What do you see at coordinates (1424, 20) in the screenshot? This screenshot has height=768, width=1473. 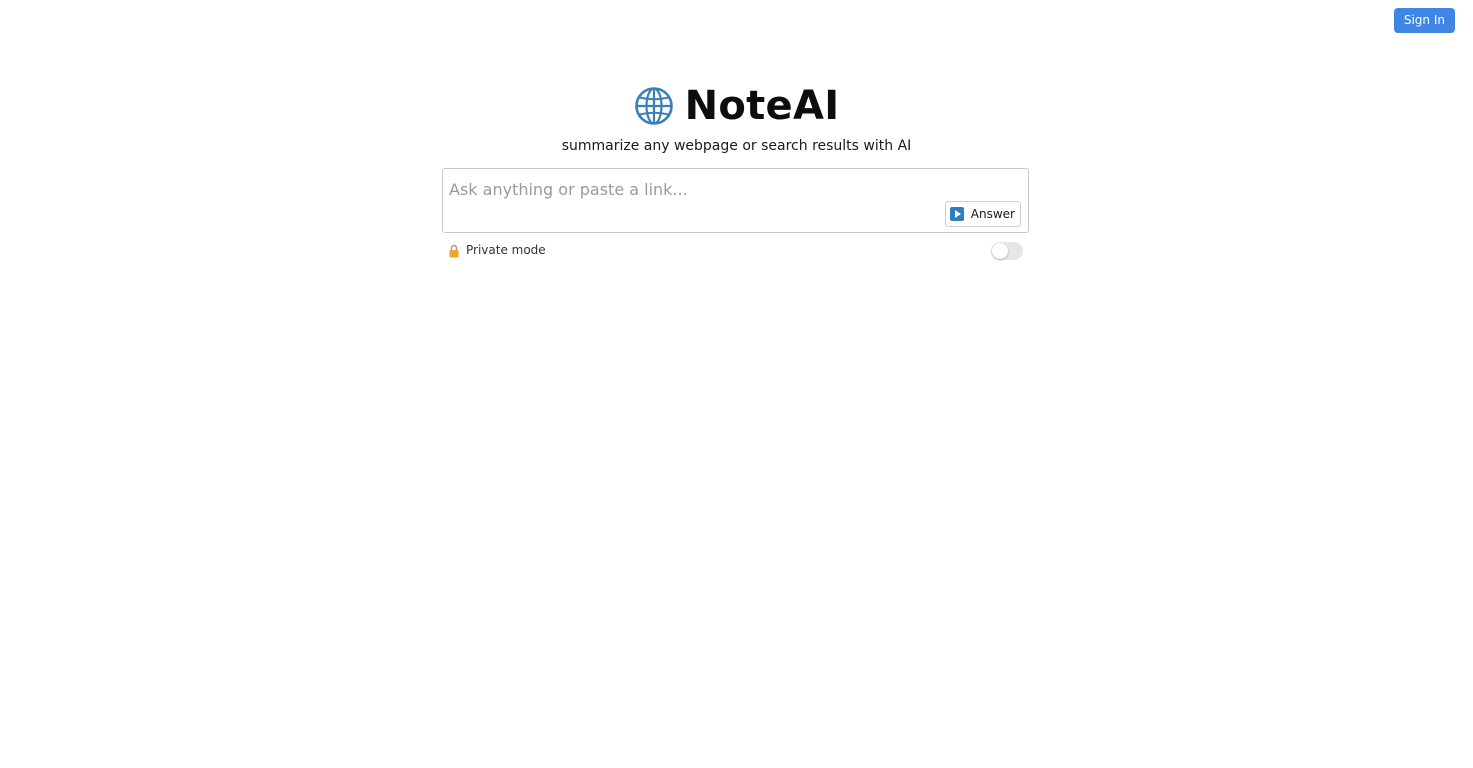 I see `sign-in-button: Sign In` at bounding box center [1424, 20].